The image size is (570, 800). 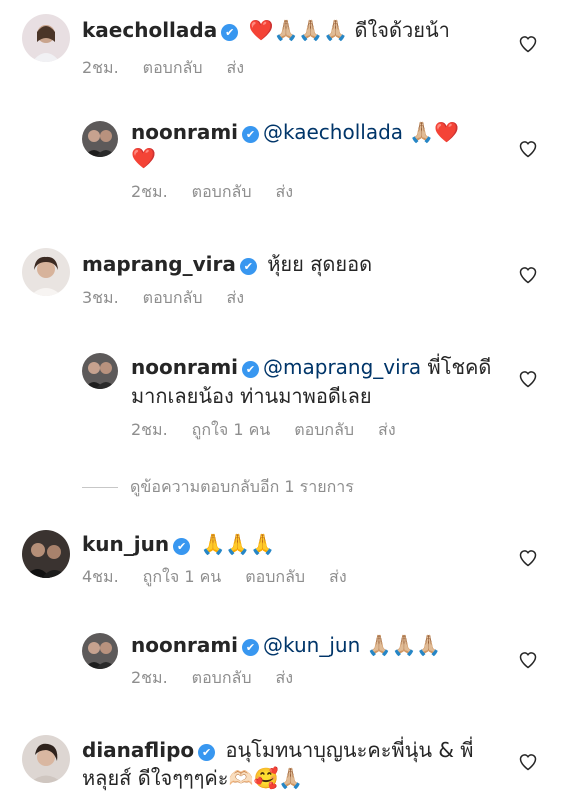 What do you see at coordinates (238, 544) in the screenshot?
I see `comment-body: 🙏🙏🙏` at bounding box center [238, 544].